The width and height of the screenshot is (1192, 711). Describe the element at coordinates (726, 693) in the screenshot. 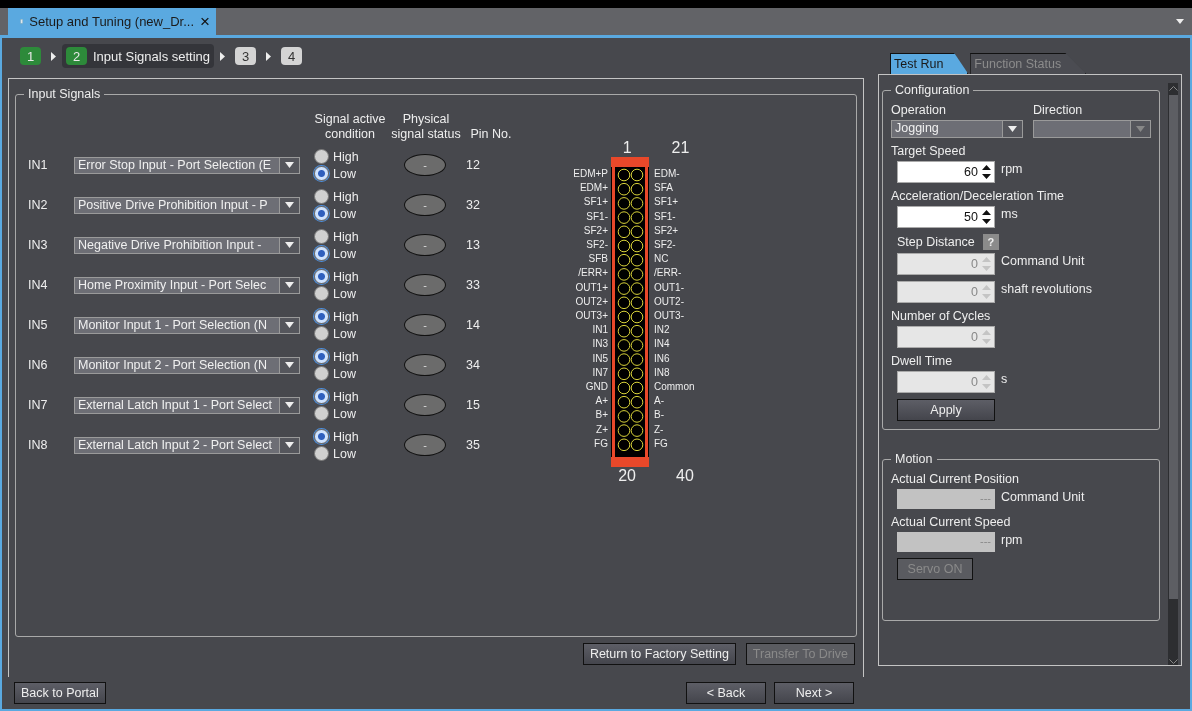

I see `nav-button: < Back` at that location.